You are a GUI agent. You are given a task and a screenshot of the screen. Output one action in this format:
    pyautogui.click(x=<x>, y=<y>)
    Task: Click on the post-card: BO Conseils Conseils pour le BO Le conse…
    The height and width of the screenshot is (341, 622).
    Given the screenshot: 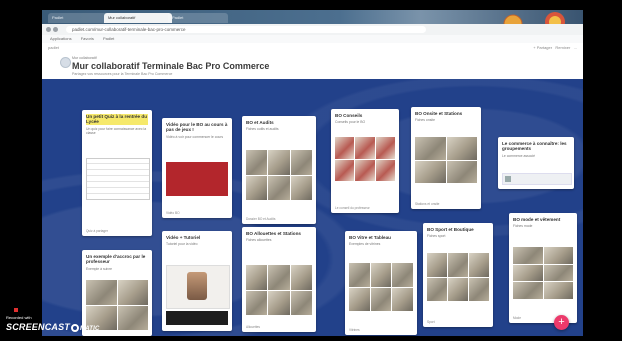 What is the action you would take?
    pyautogui.click(x=365, y=161)
    